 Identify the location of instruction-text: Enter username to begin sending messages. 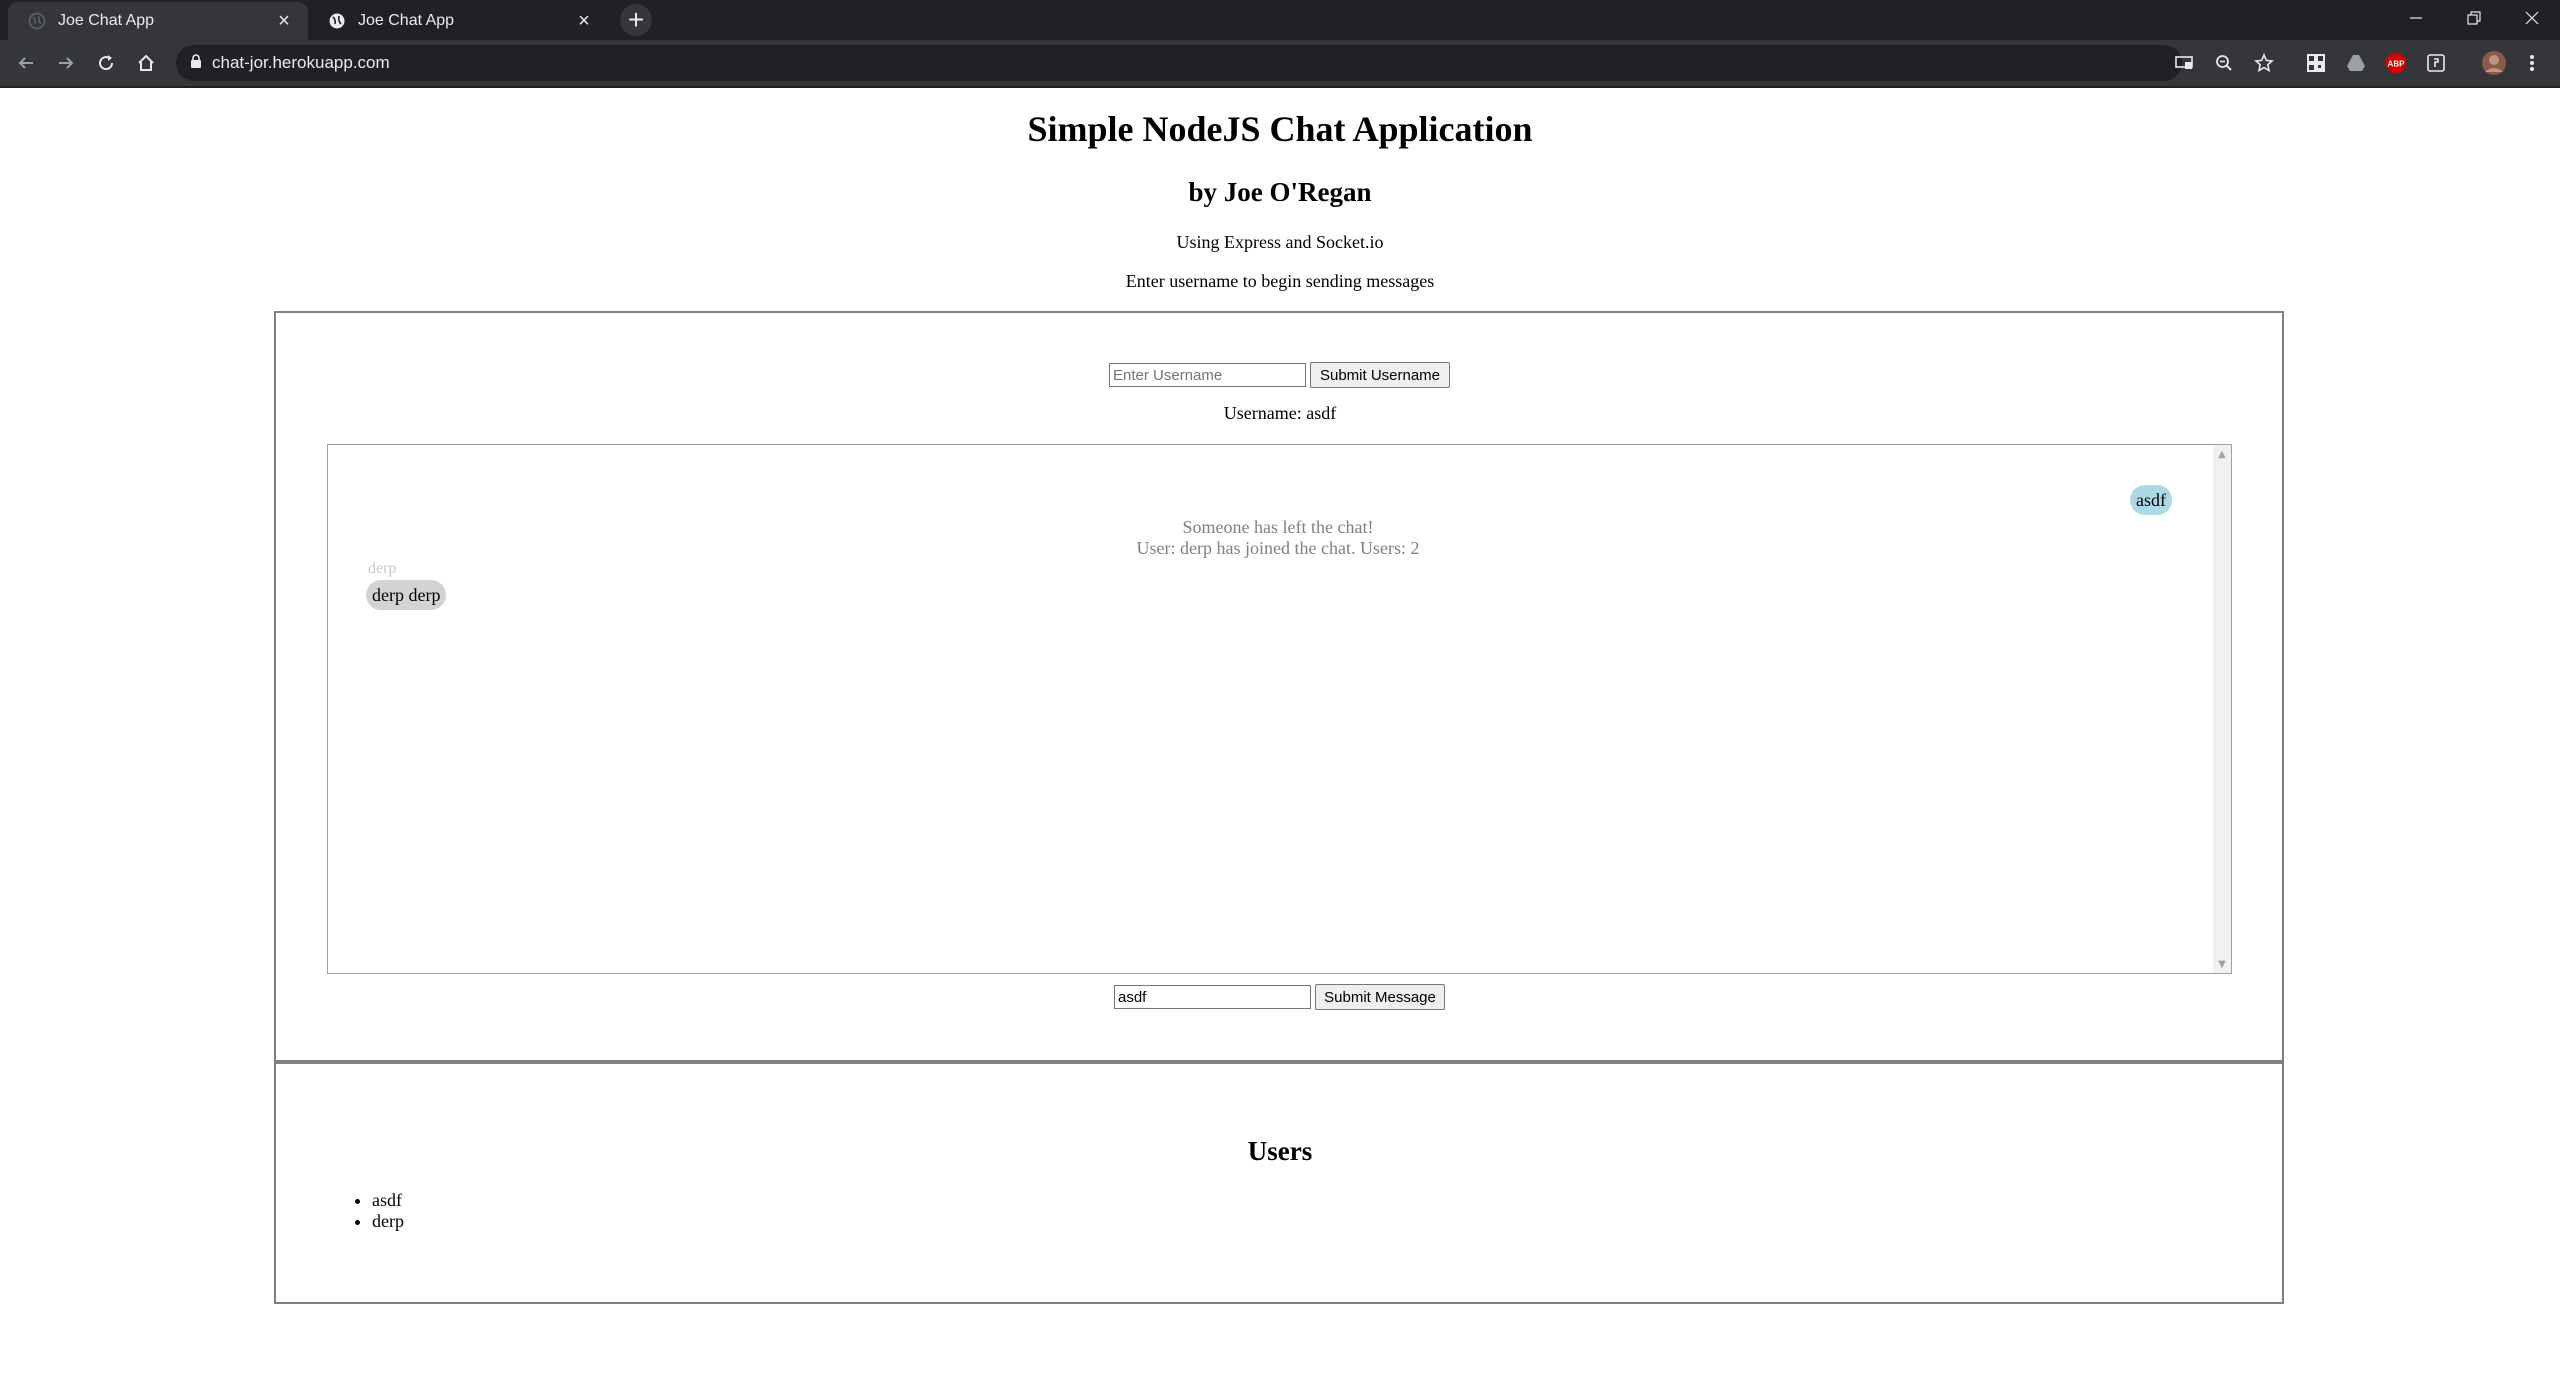
(1280, 281).